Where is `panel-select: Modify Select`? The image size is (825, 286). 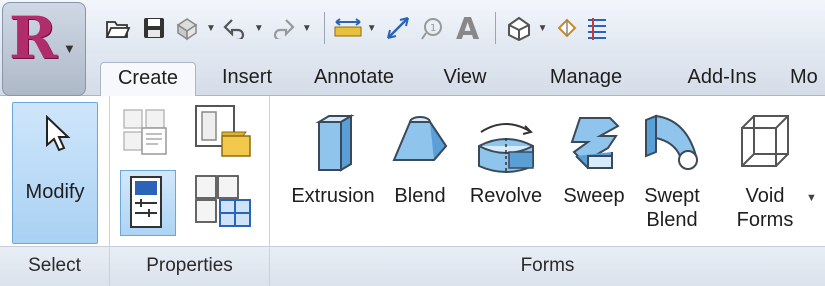 panel-select: Modify Select is located at coordinates (55, 191).